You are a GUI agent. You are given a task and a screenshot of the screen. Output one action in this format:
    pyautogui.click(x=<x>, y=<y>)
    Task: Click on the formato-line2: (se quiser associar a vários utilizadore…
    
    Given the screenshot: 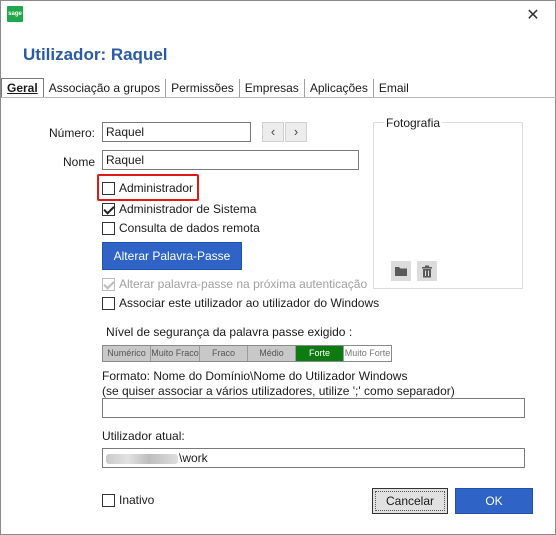 What is the action you would take?
    pyautogui.click(x=278, y=391)
    